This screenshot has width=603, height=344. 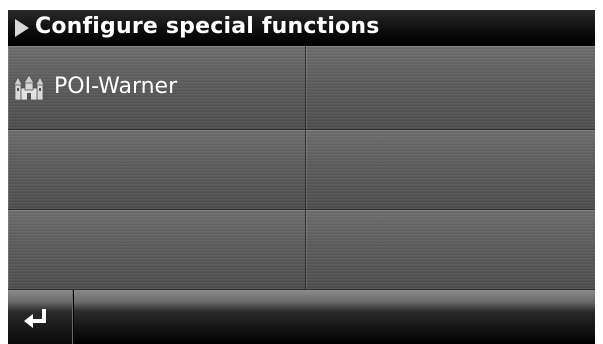 What do you see at coordinates (116, 86) in the screenshot?
I see `grid-item-label: POI-Warner` at bounding box center [116, 86].